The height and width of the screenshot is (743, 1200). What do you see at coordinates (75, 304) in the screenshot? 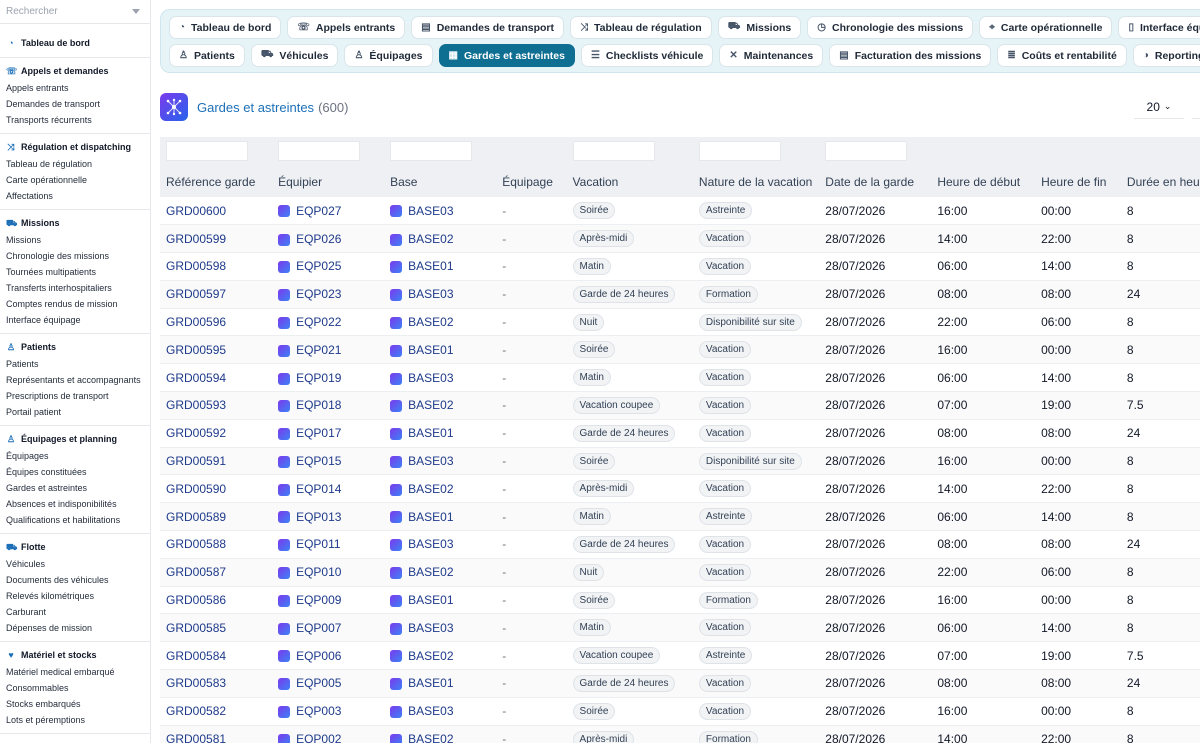
I see `sidebar-item: Comptes rendus de mission` at bounding box center [75, 304].